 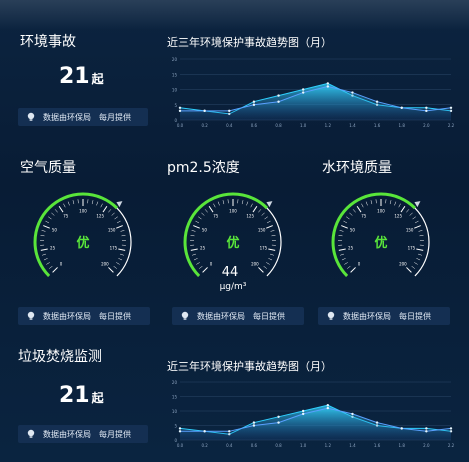 What do you see at coordinates (357, 168) in the screenshot?
I see `water-quality-title: 水环境质量` at bounding box center [357, 168].